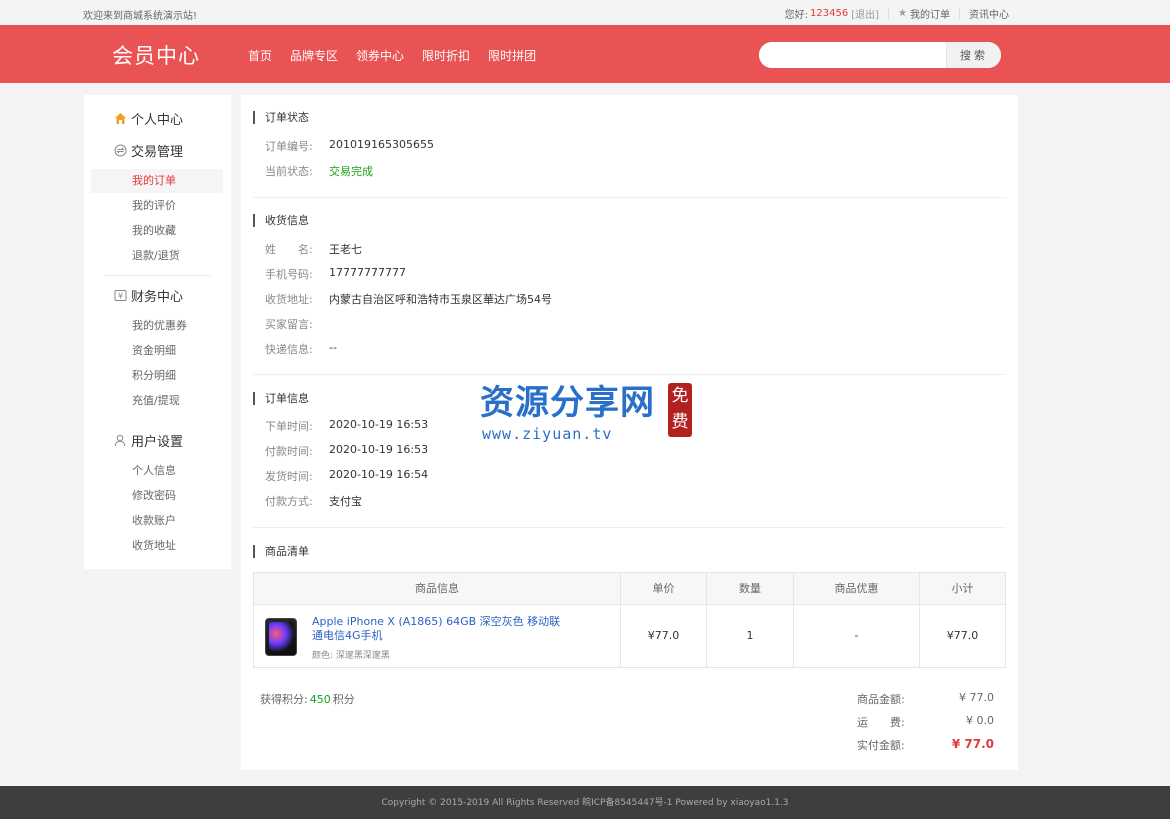 The height and width of the screenshot is (819, 1170). Describe the element at coordinates (289, 146) in the screenshot. I see `field-label: 订单编号:` at that location.